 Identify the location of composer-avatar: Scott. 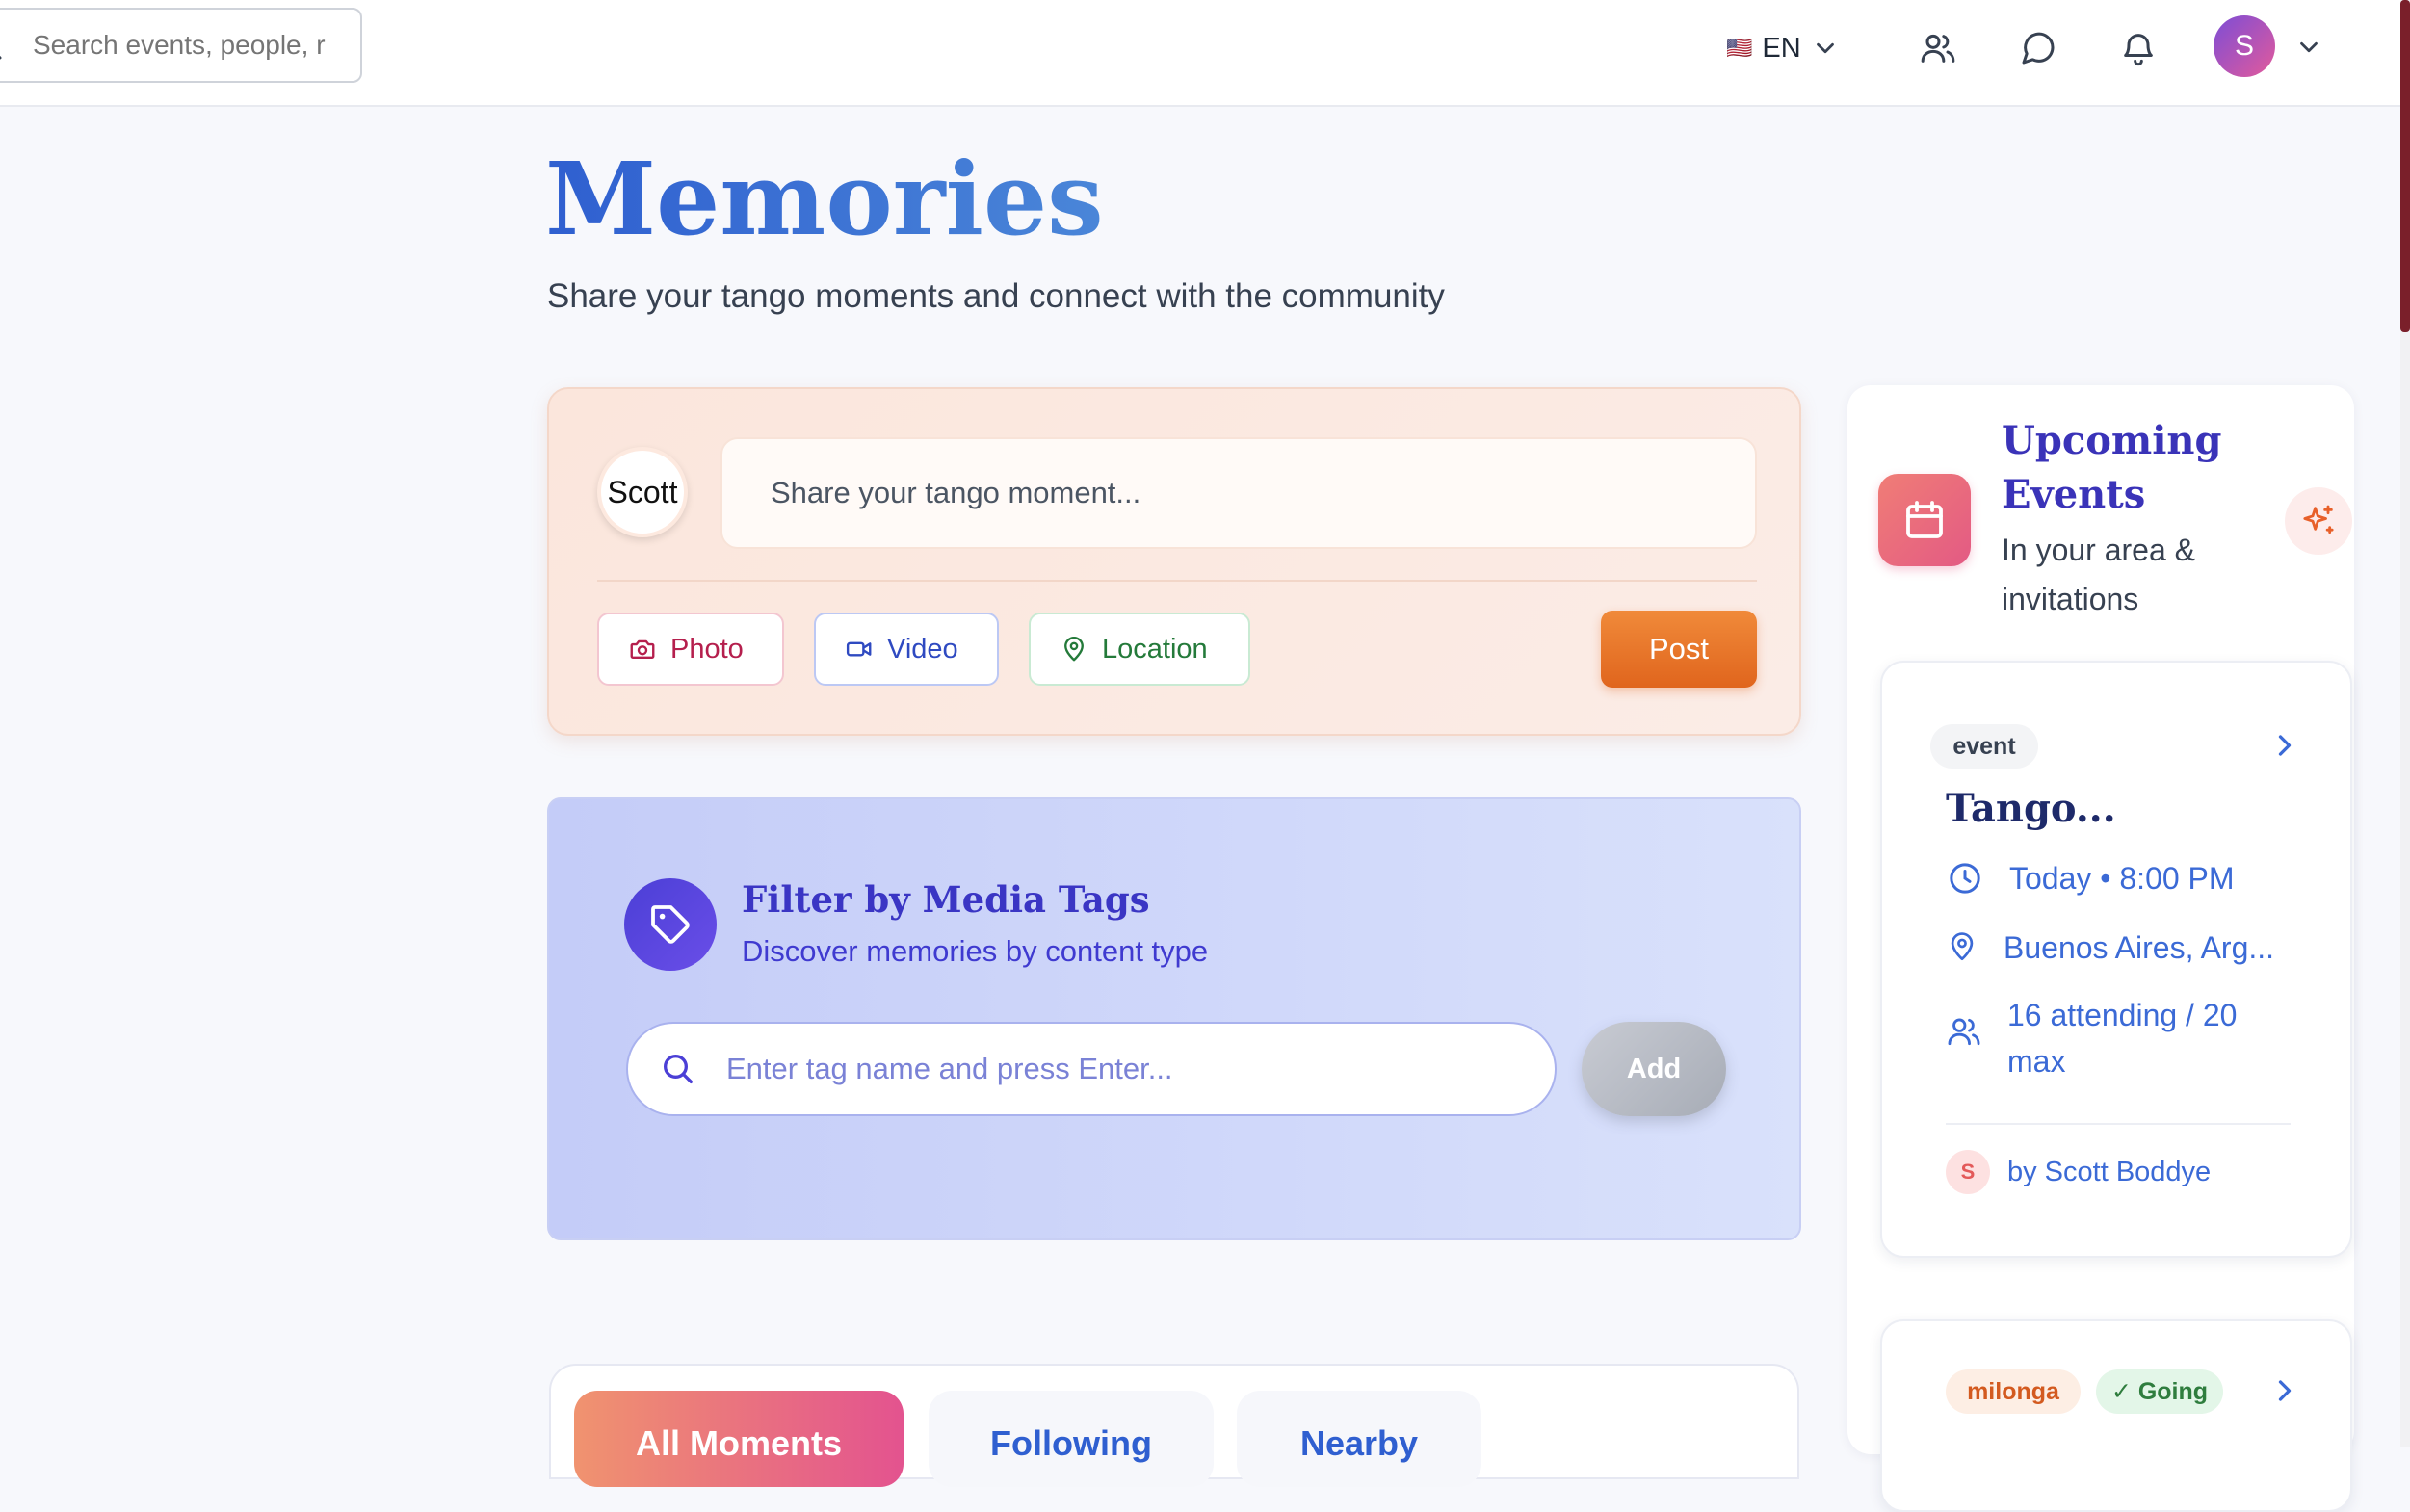
(643, 492).